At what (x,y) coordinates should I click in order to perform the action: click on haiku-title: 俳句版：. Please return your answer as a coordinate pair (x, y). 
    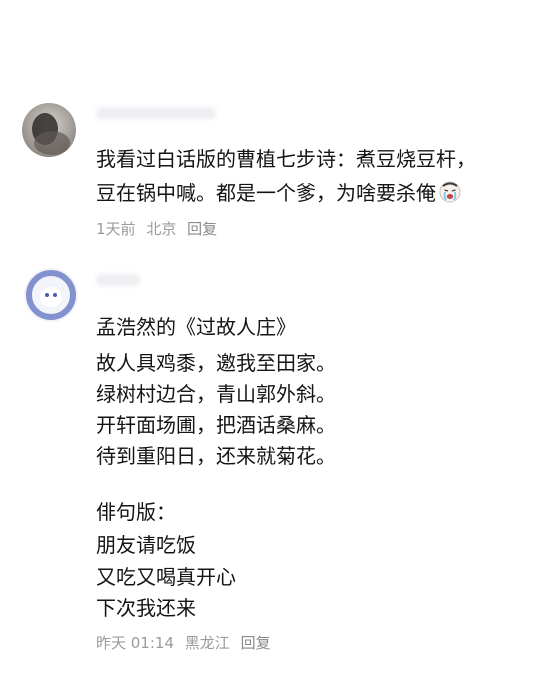
    Looking at the image, I should click on (136, 512).